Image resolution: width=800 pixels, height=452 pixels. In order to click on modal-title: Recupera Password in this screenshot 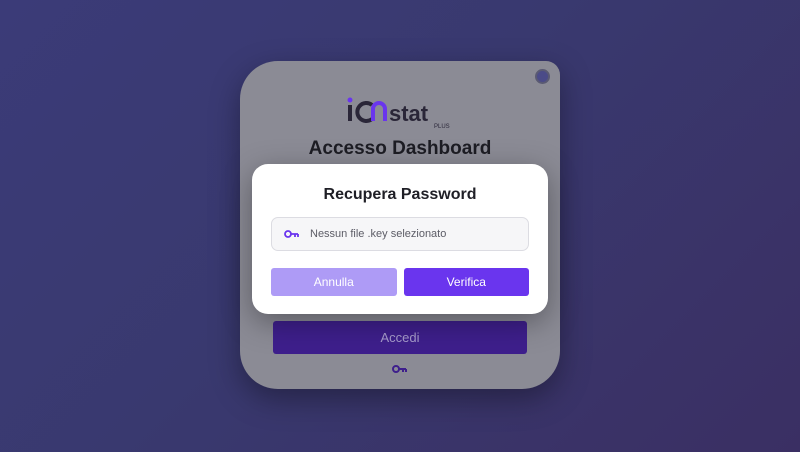, I will do `click(400, 194)`.